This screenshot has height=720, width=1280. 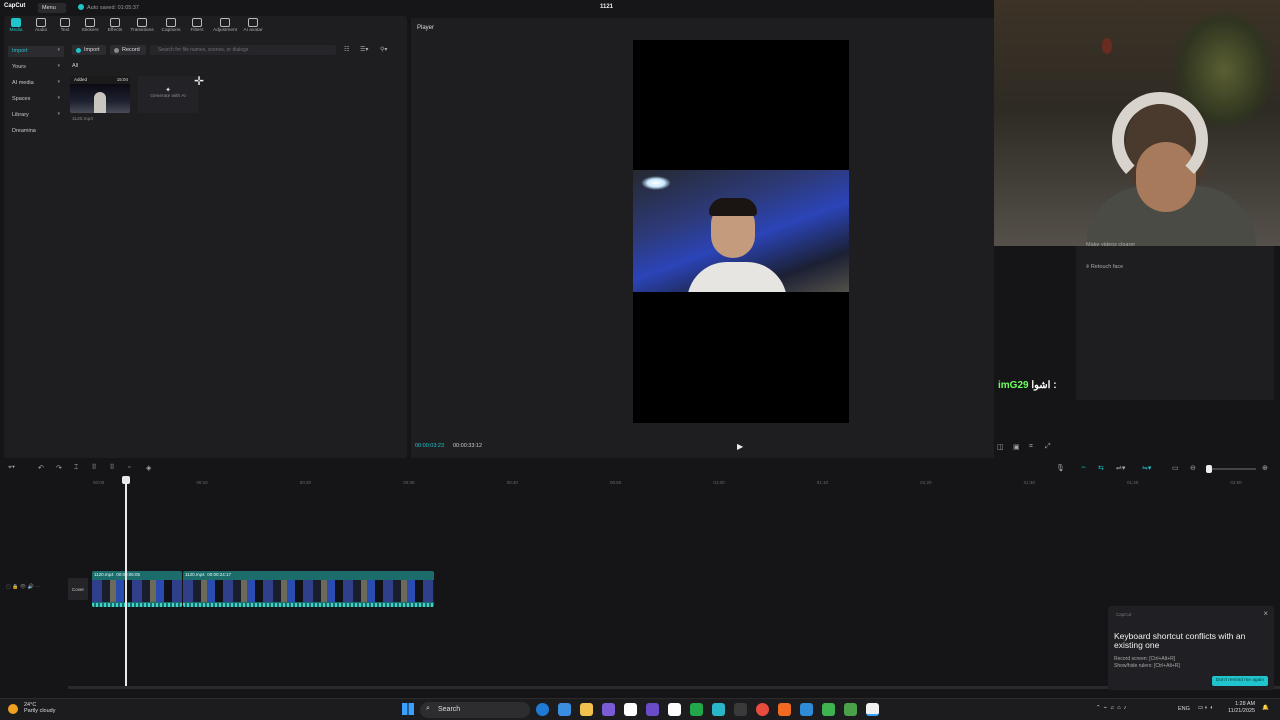 I want to click on store-icon, so click(x=564, y=709).